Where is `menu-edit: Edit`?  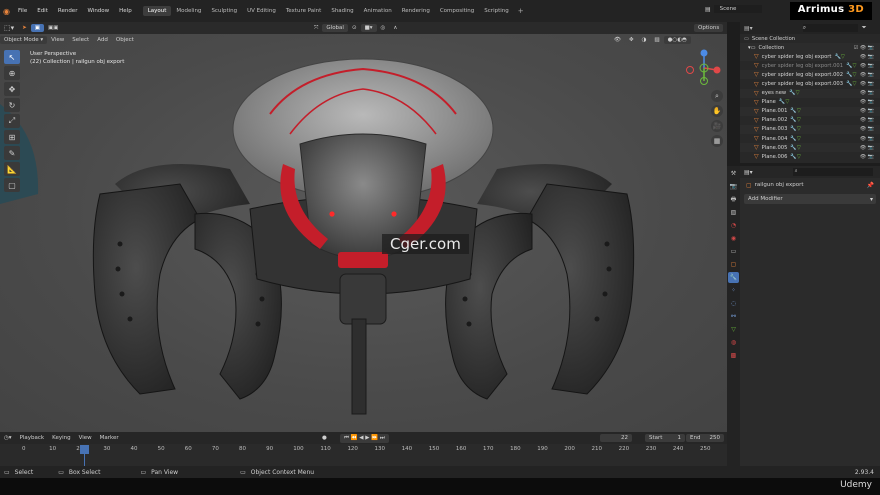 menu-edit: Edit is located at coordinates (42, 11).